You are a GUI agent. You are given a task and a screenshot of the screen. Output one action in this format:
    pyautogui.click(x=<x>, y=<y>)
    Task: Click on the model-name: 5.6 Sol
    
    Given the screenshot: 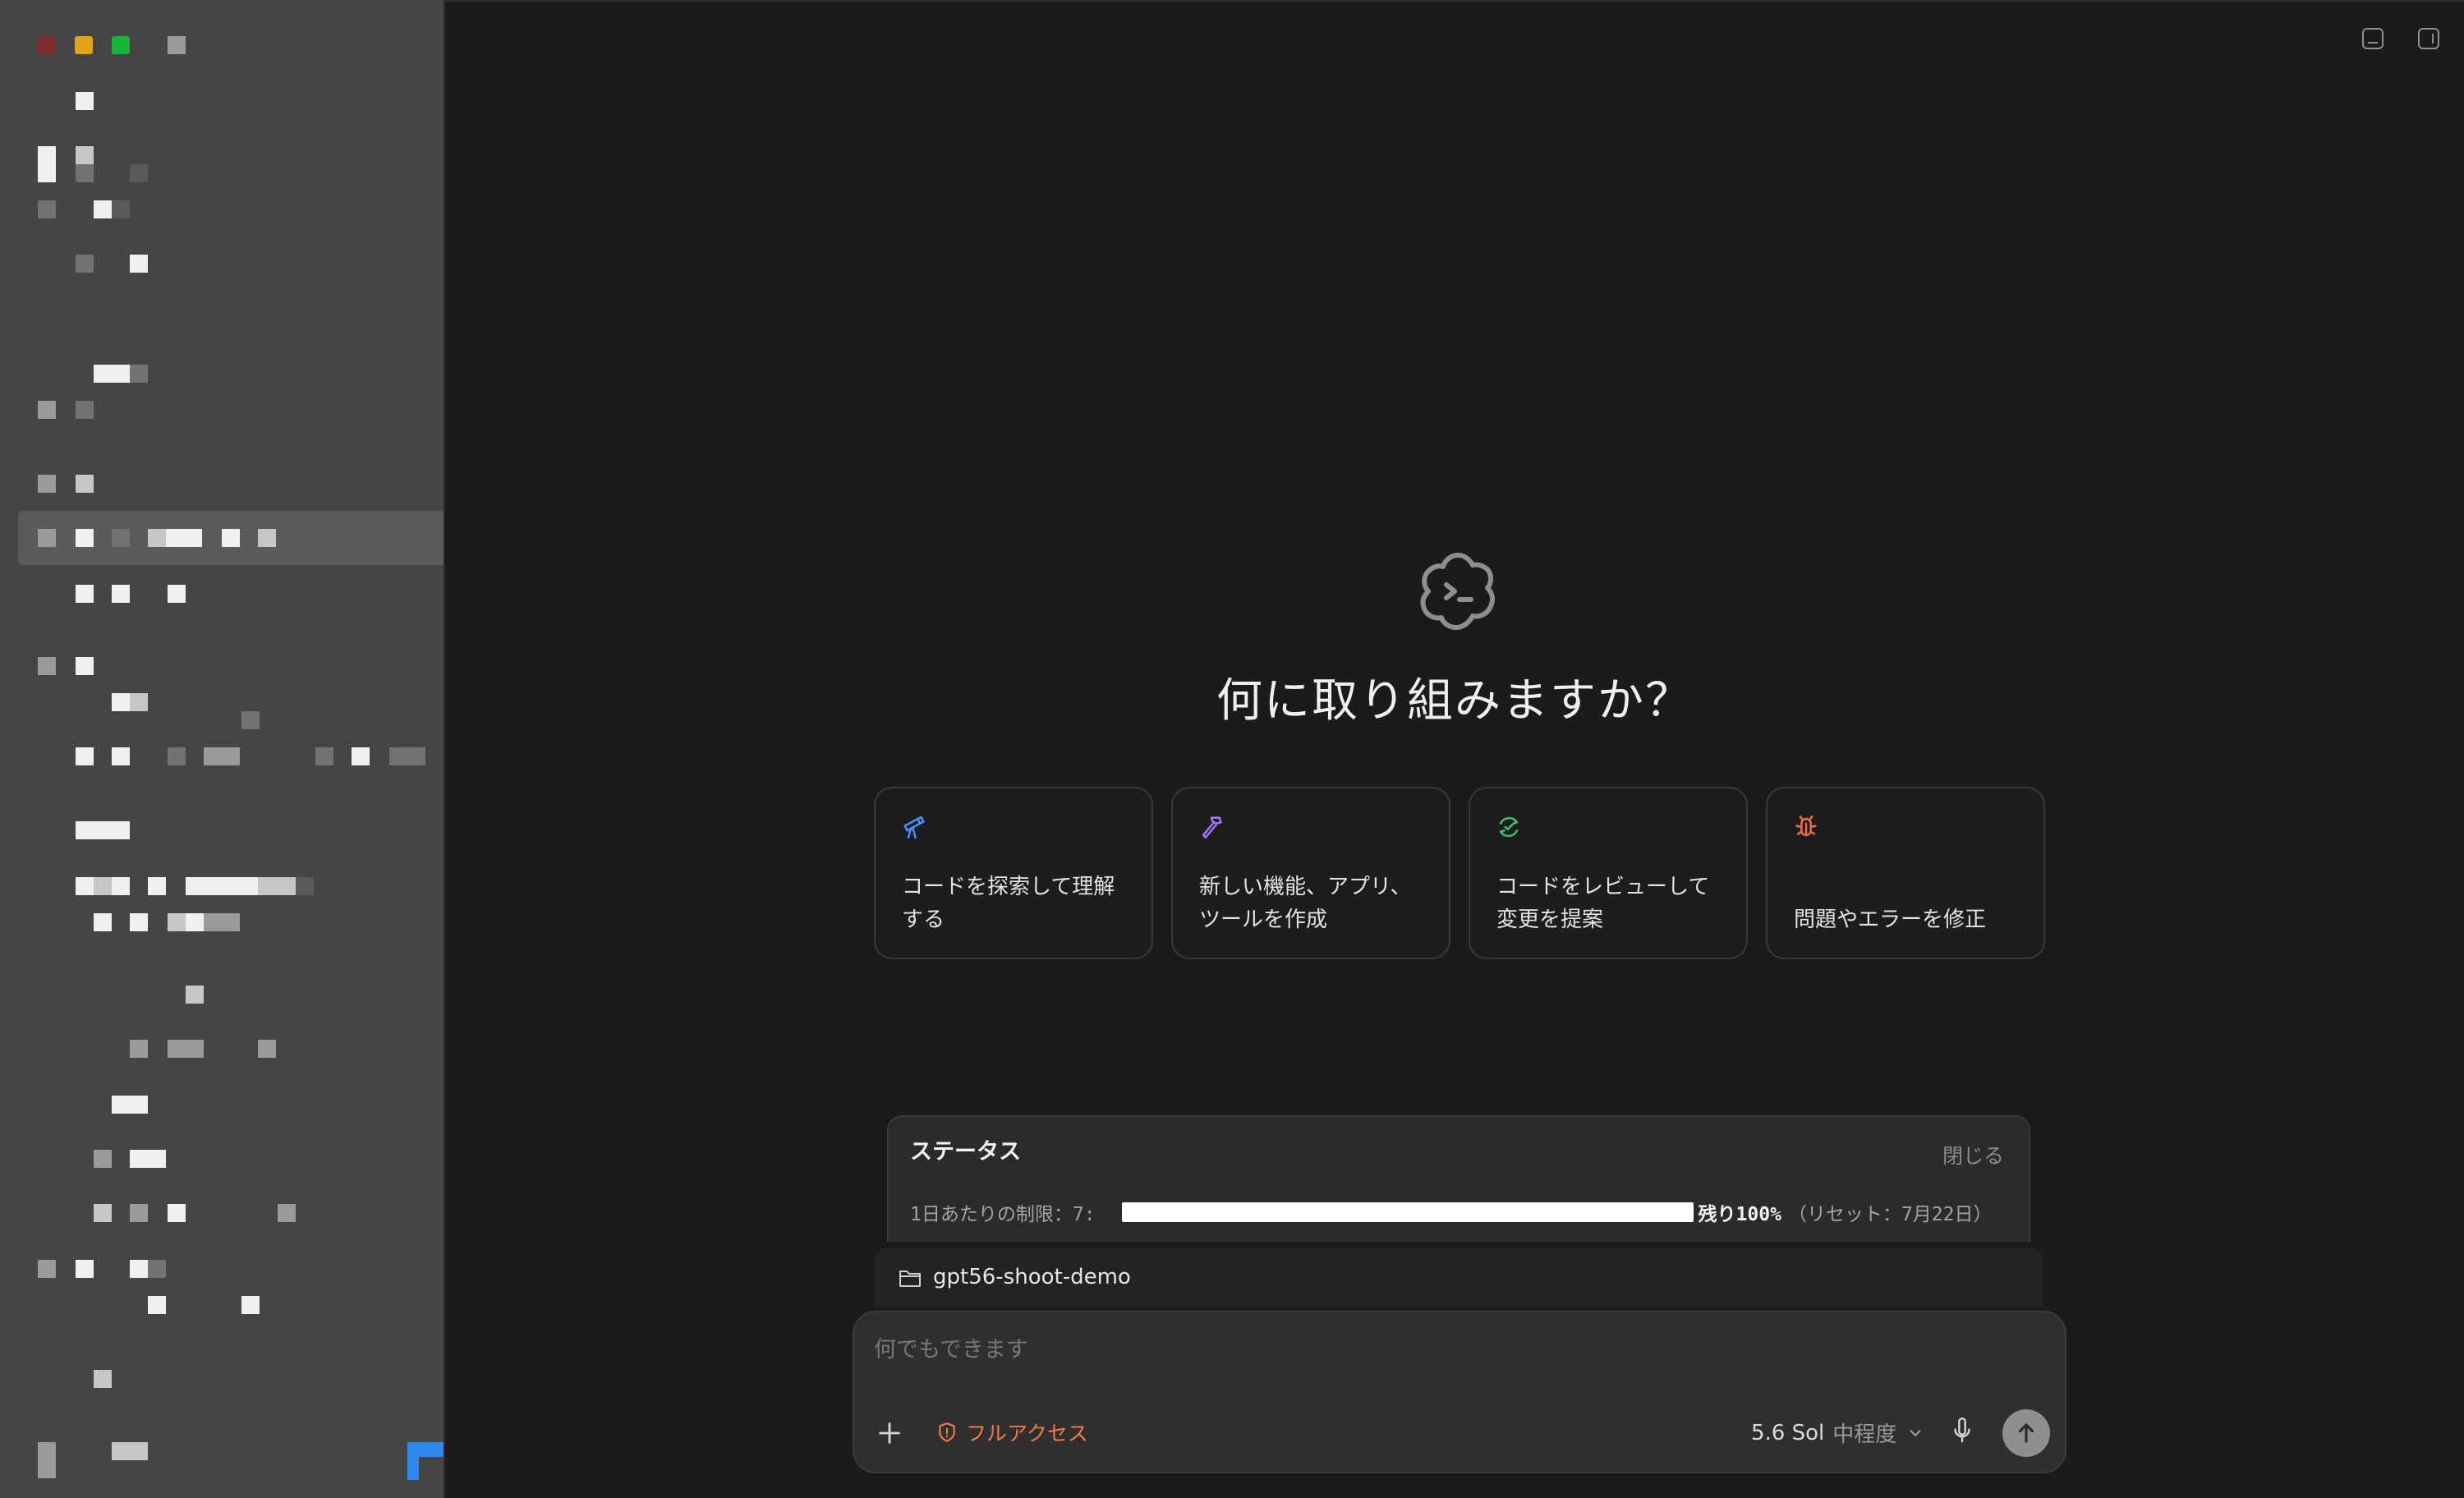 What is the action you would take?
    pyautogui.click(x=1788, y=1432)
    